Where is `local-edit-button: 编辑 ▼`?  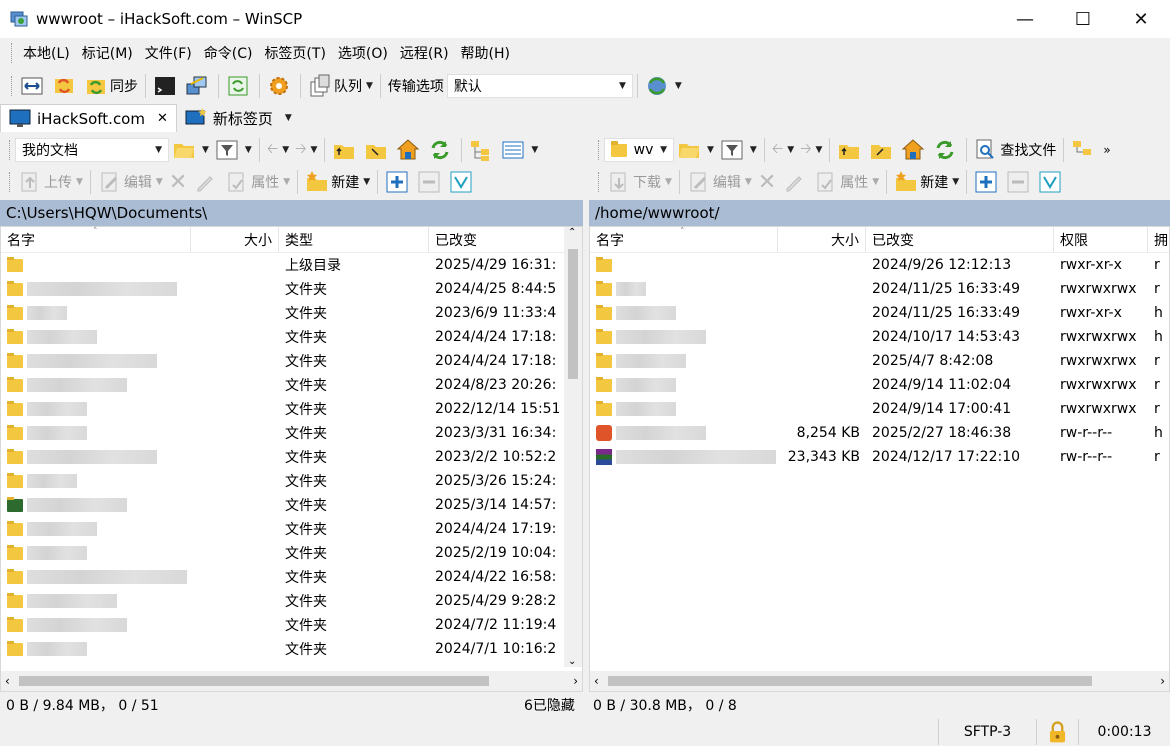
local-edit-button: 编辑 ▼ is located at coordinates (130, 182).